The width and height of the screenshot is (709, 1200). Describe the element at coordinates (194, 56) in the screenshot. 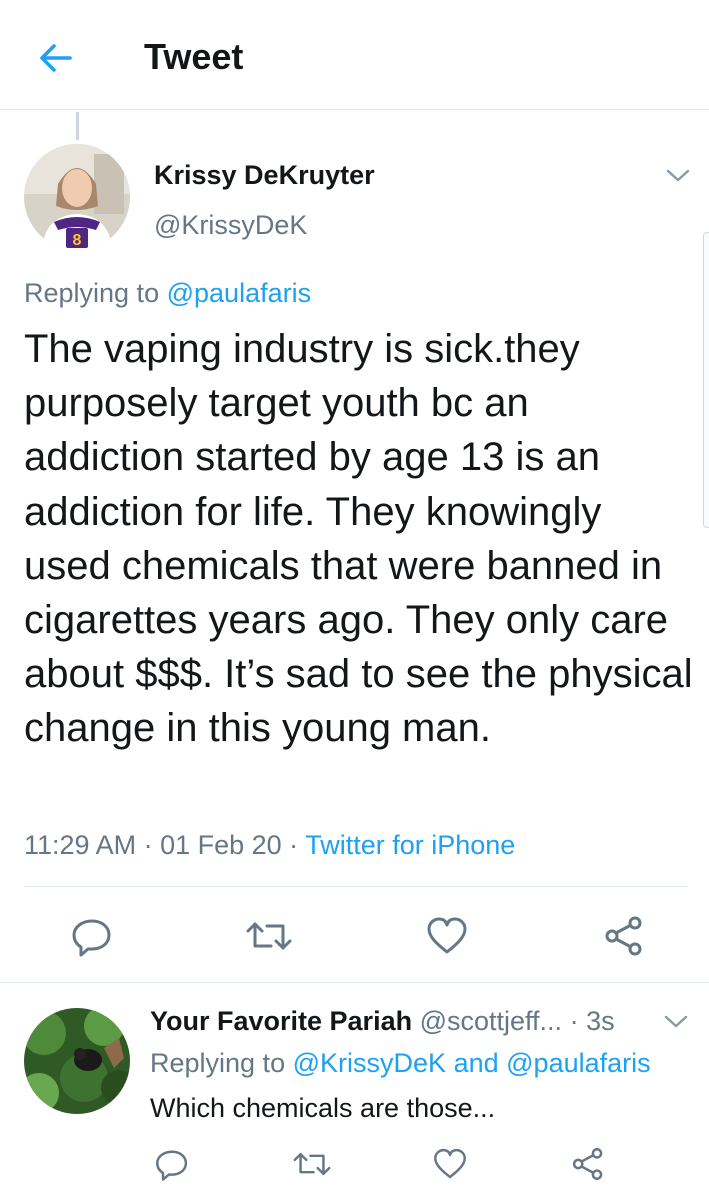

I see `page-title: Tweet` at that location.